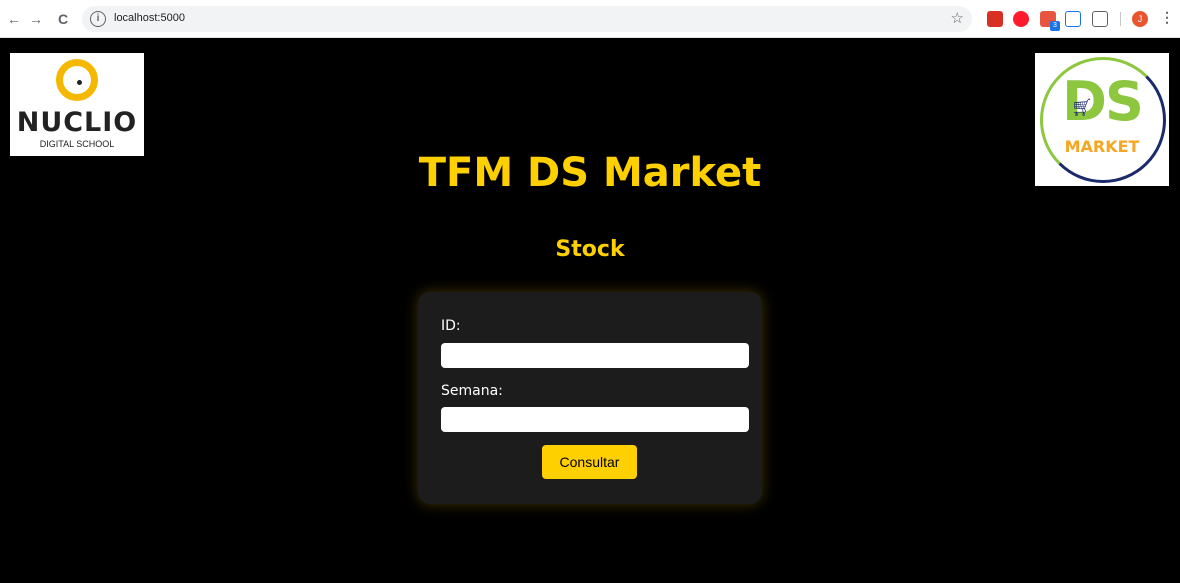 This screenshot has width=1180, height=583. I want to click on nuclio-logo: NUCLIO DIGITAL SCHOOL, so click(77, 104).